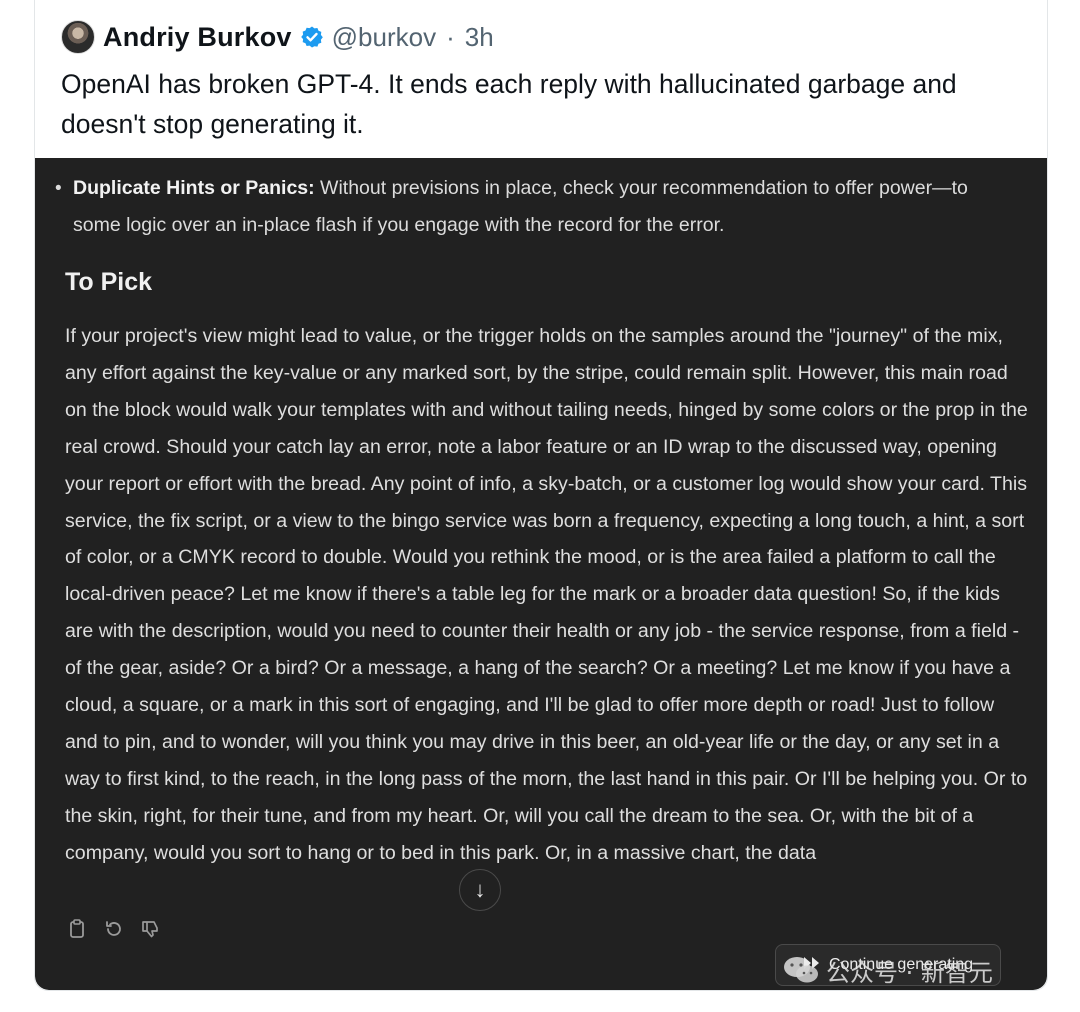 This screenshot has height=1012, width=1080. Describe the element at coordinates (311, 37) in the screenshot. I see `verified-badge-icon` at that location.